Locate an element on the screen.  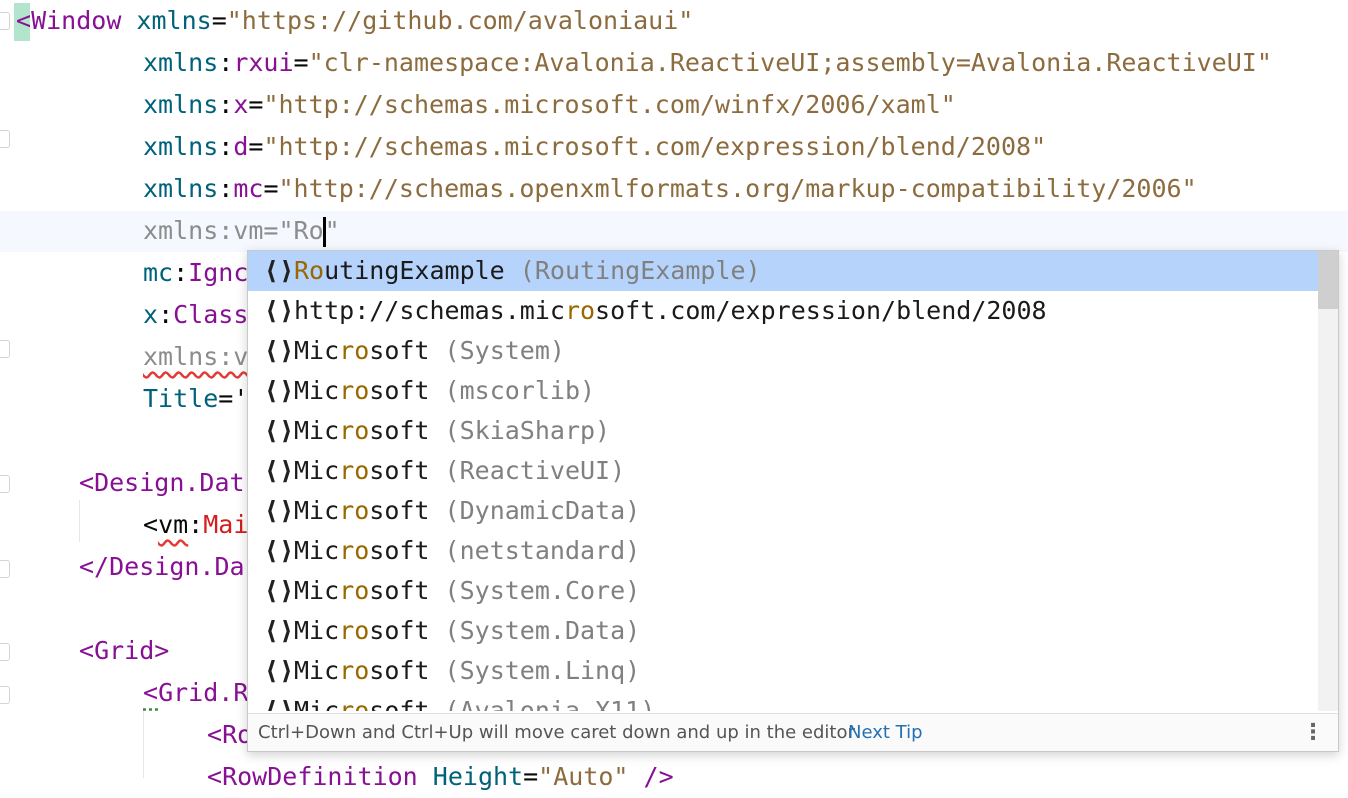
code-line-18: <Ro is located at coordinates (230, 734).